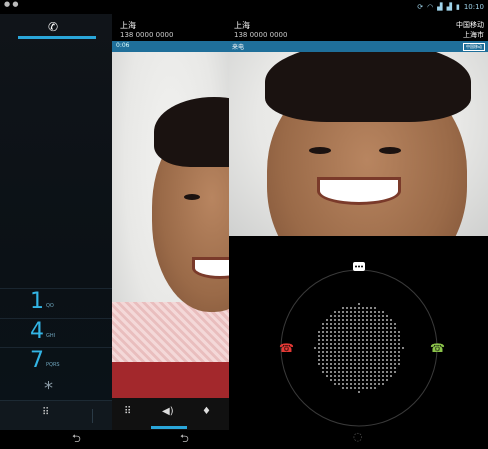 The image size is (488, 449). What do you see at coordinates (473, 7) in the screenshot?
I see `status-time: 10:10` at bounding box center [473, 7].